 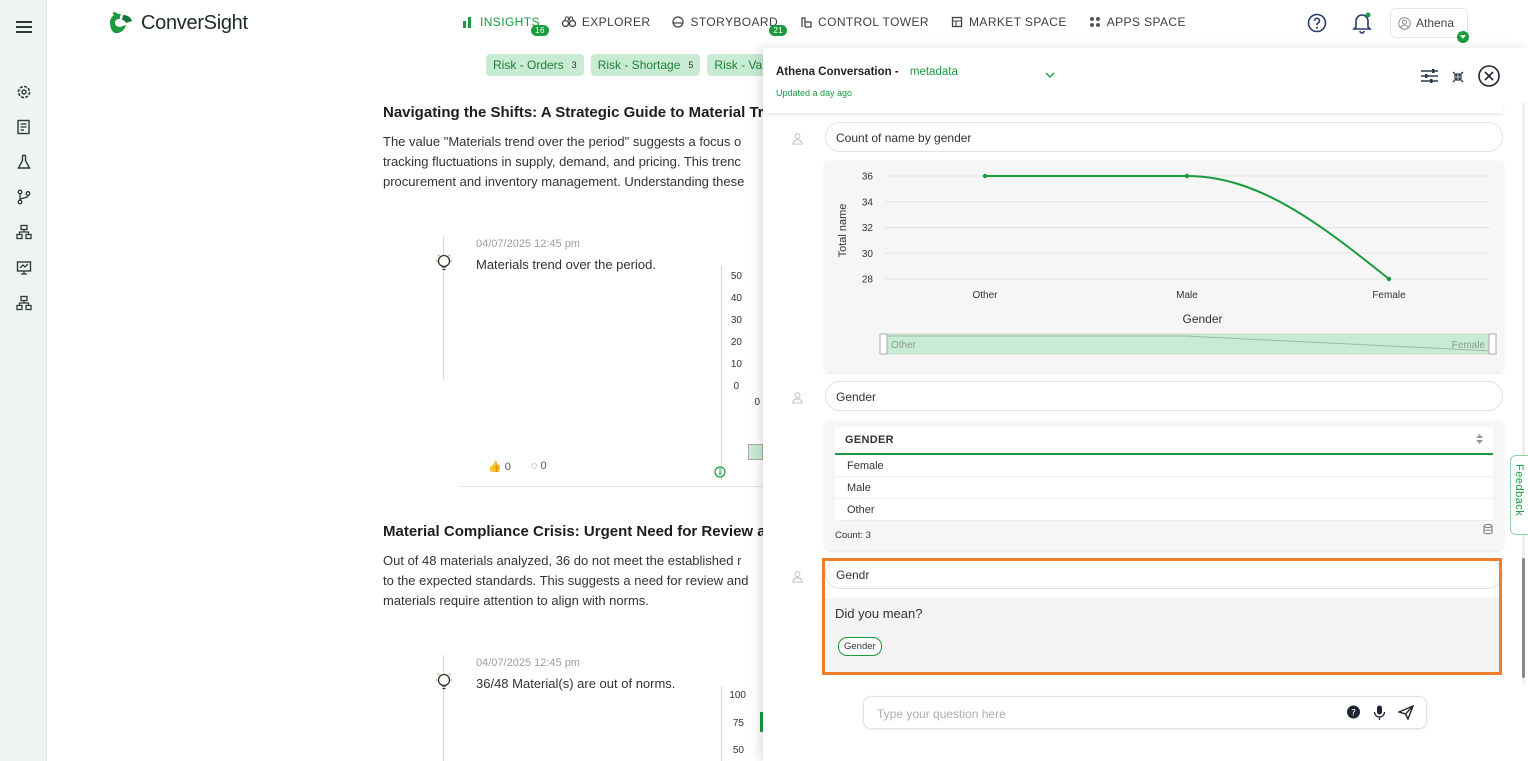 What do you see at coordinates (1389, 295) in the screenshot?
I see `x-tick-label: Female` at bounding box center [1389, 295].